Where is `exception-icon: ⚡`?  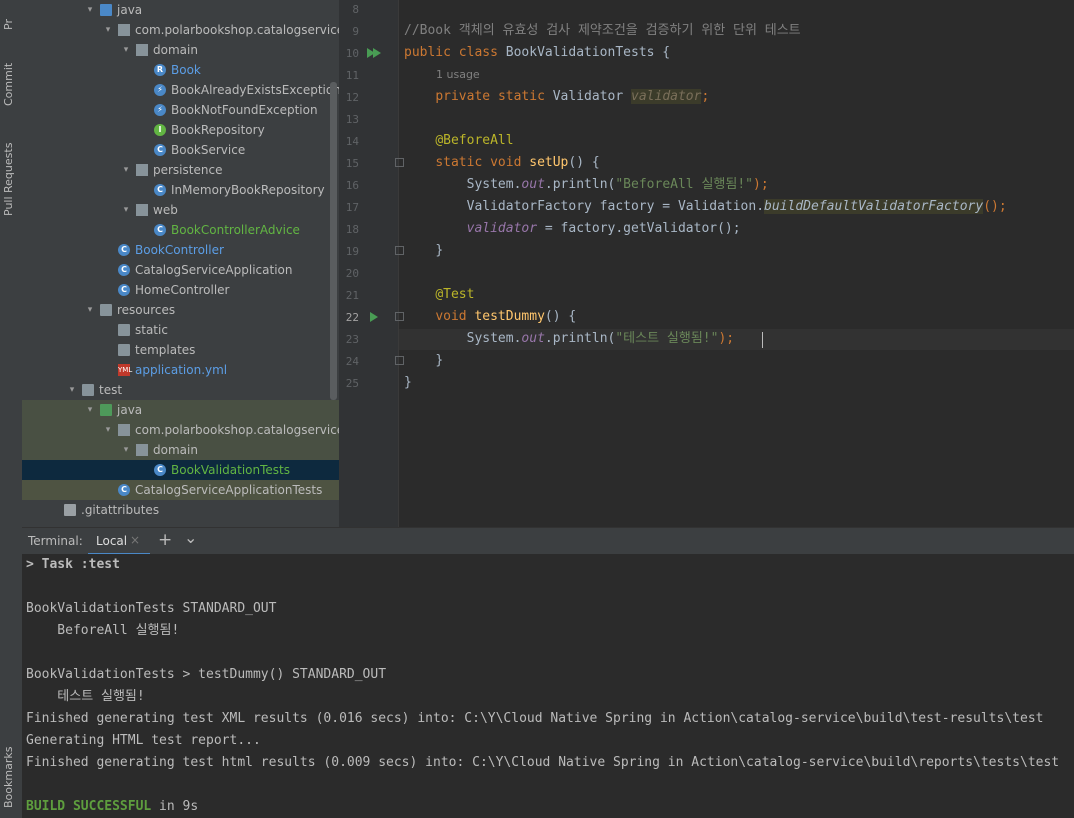
exception-icon: ⚡ is located at coordinates (160, 90).